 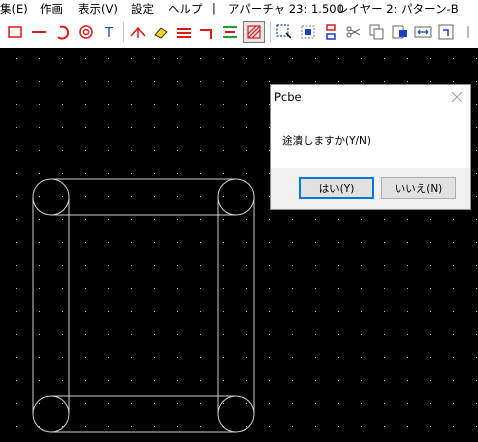 What do you see at coordinates (254, 32) in the screenshot?
I see `hatch-fill-tool-button` at bounding box center [254, 32].